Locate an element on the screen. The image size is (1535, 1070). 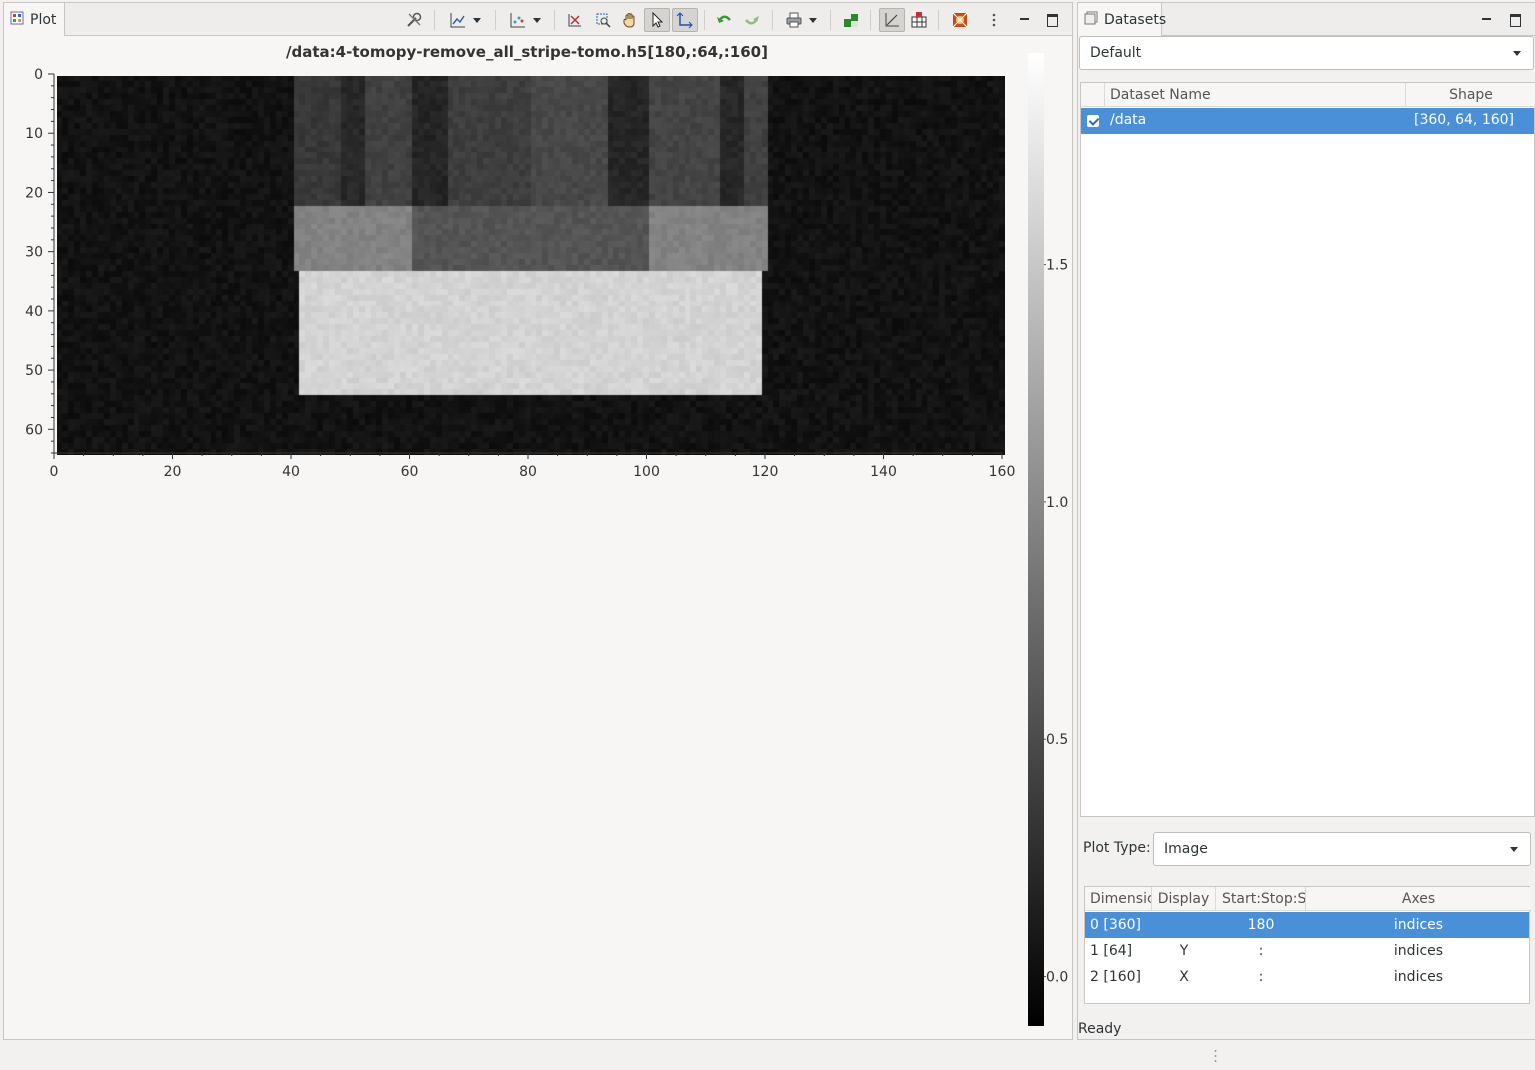
dim-slice: 180 is located at coordinates (1261, 925).